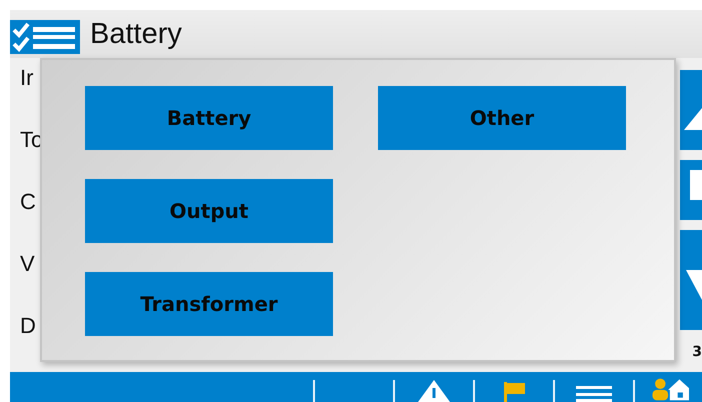 The width and height of the screenshot is (702, 402). Describe the element at coordinates (691, 110) in the screenshot. I see `up-arrow-button` at that location.